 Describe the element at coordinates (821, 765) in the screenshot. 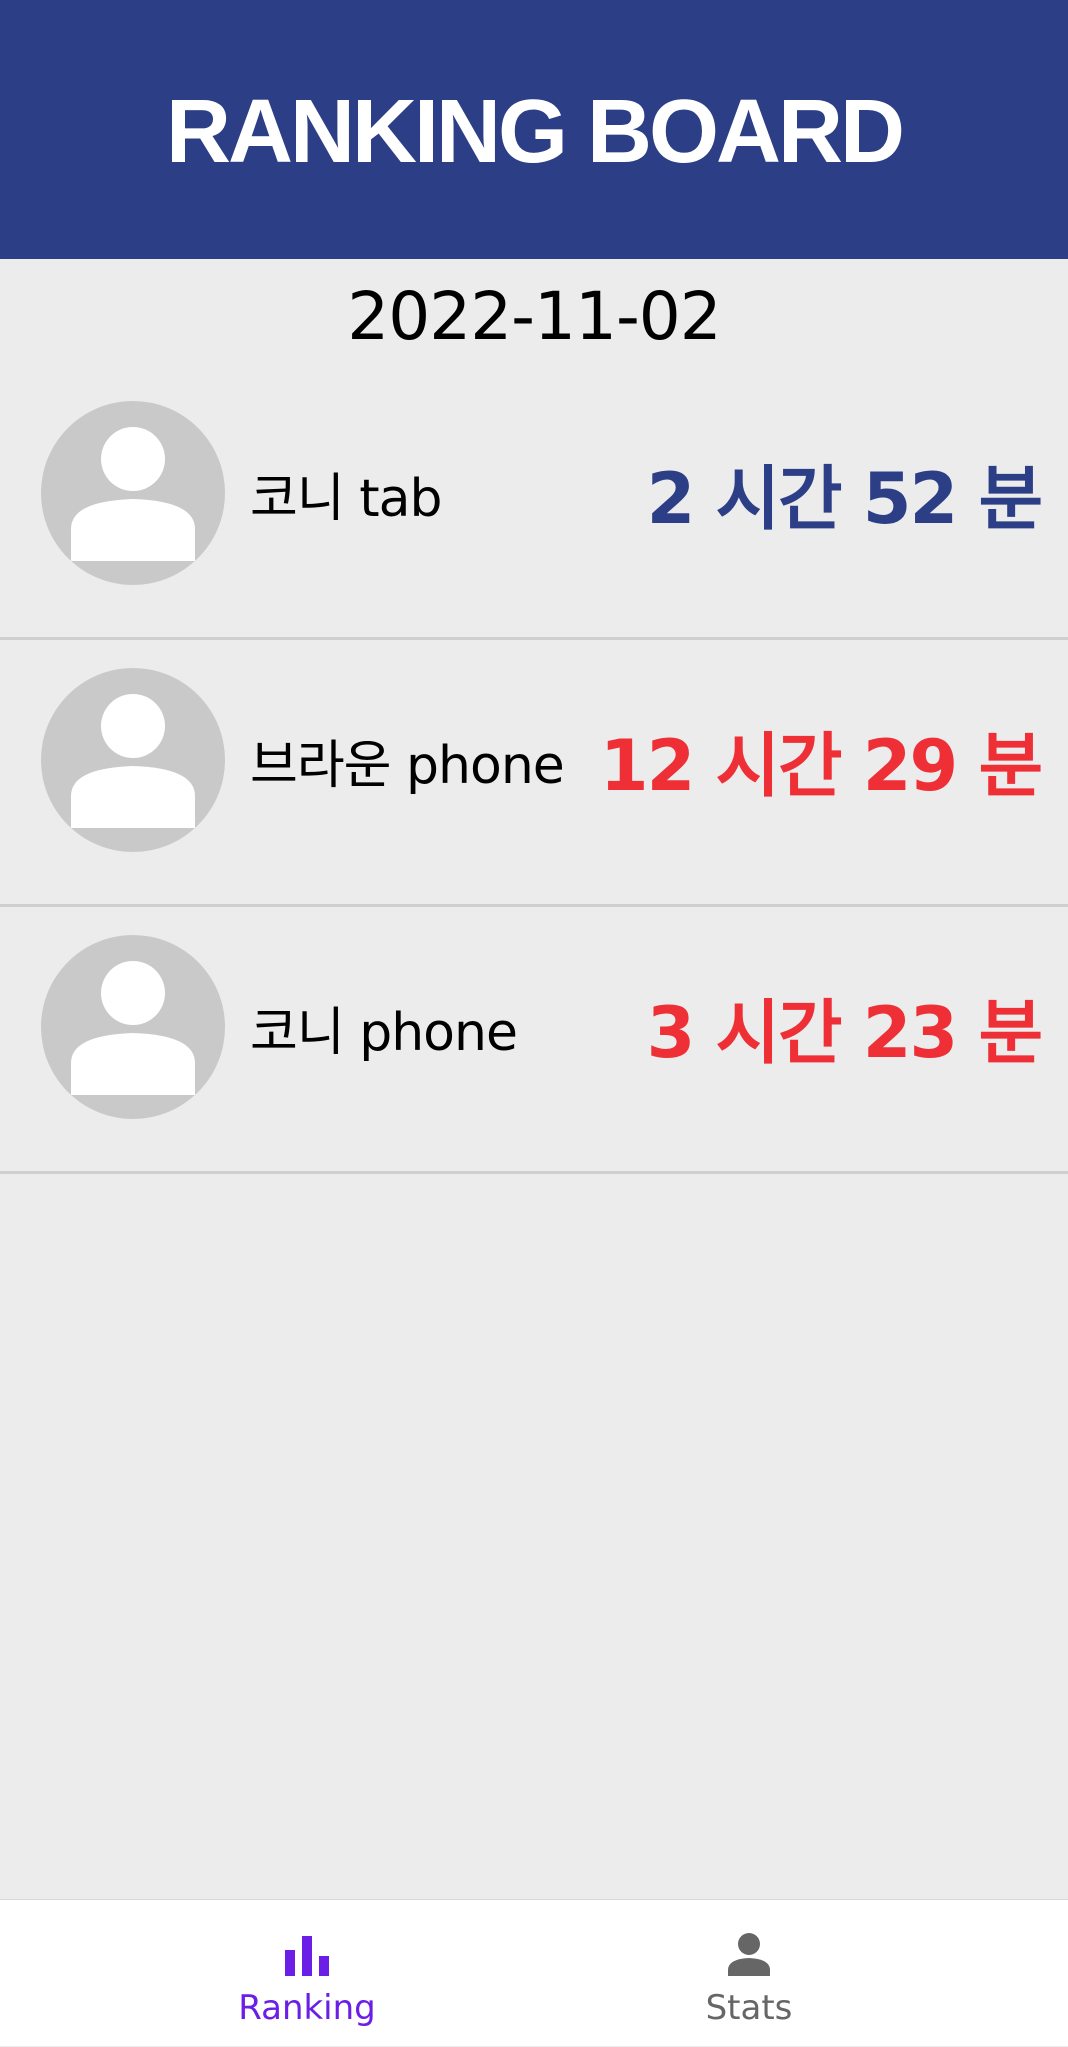

I see `usage-time: 12 시간 29 분` at that location.